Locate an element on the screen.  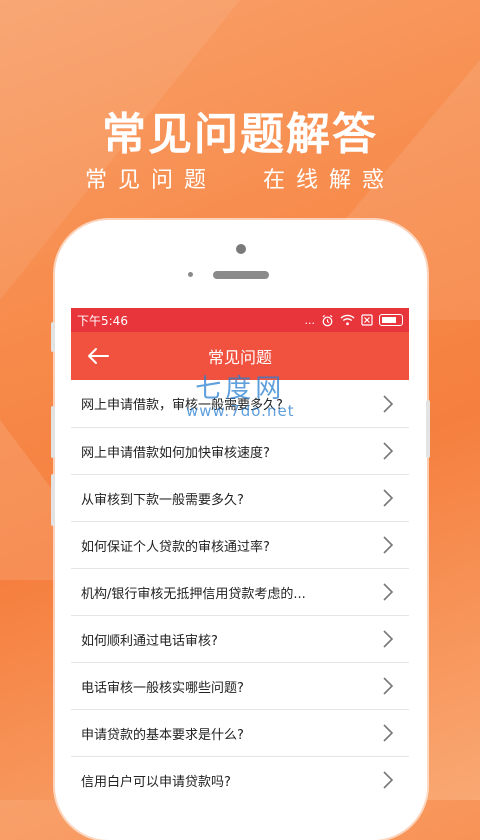
faq-item: 从审核到下款一般需要多久? is located at coordinates (240, 498).